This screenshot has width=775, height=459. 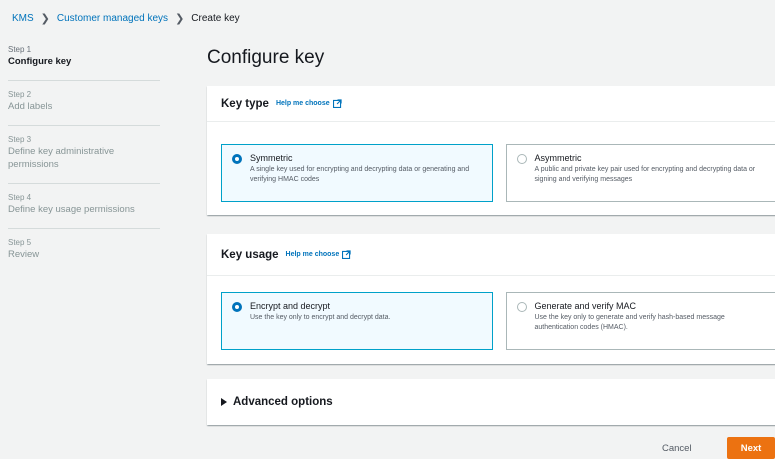 What do you see at coordinates (558, 158) in the screenshot?
I see `option-title: Asymmetric` at bounding box center [558, 158].